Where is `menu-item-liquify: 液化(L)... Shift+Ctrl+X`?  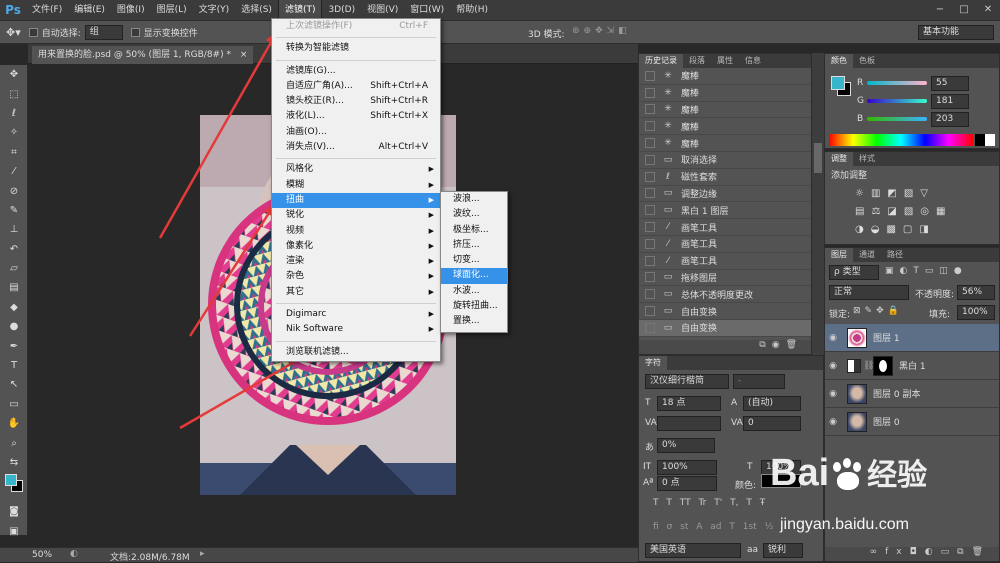
menu-item-liquify: 液化(L)... Shift+Ctrl+X is located at coordinates (356, 116).